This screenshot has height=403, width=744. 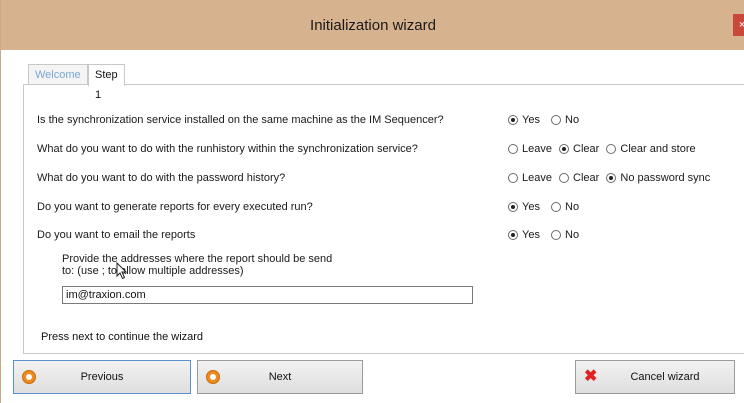 I want to click on options-password-history: Leave Clear No password sync, so click(x=609, y=178).